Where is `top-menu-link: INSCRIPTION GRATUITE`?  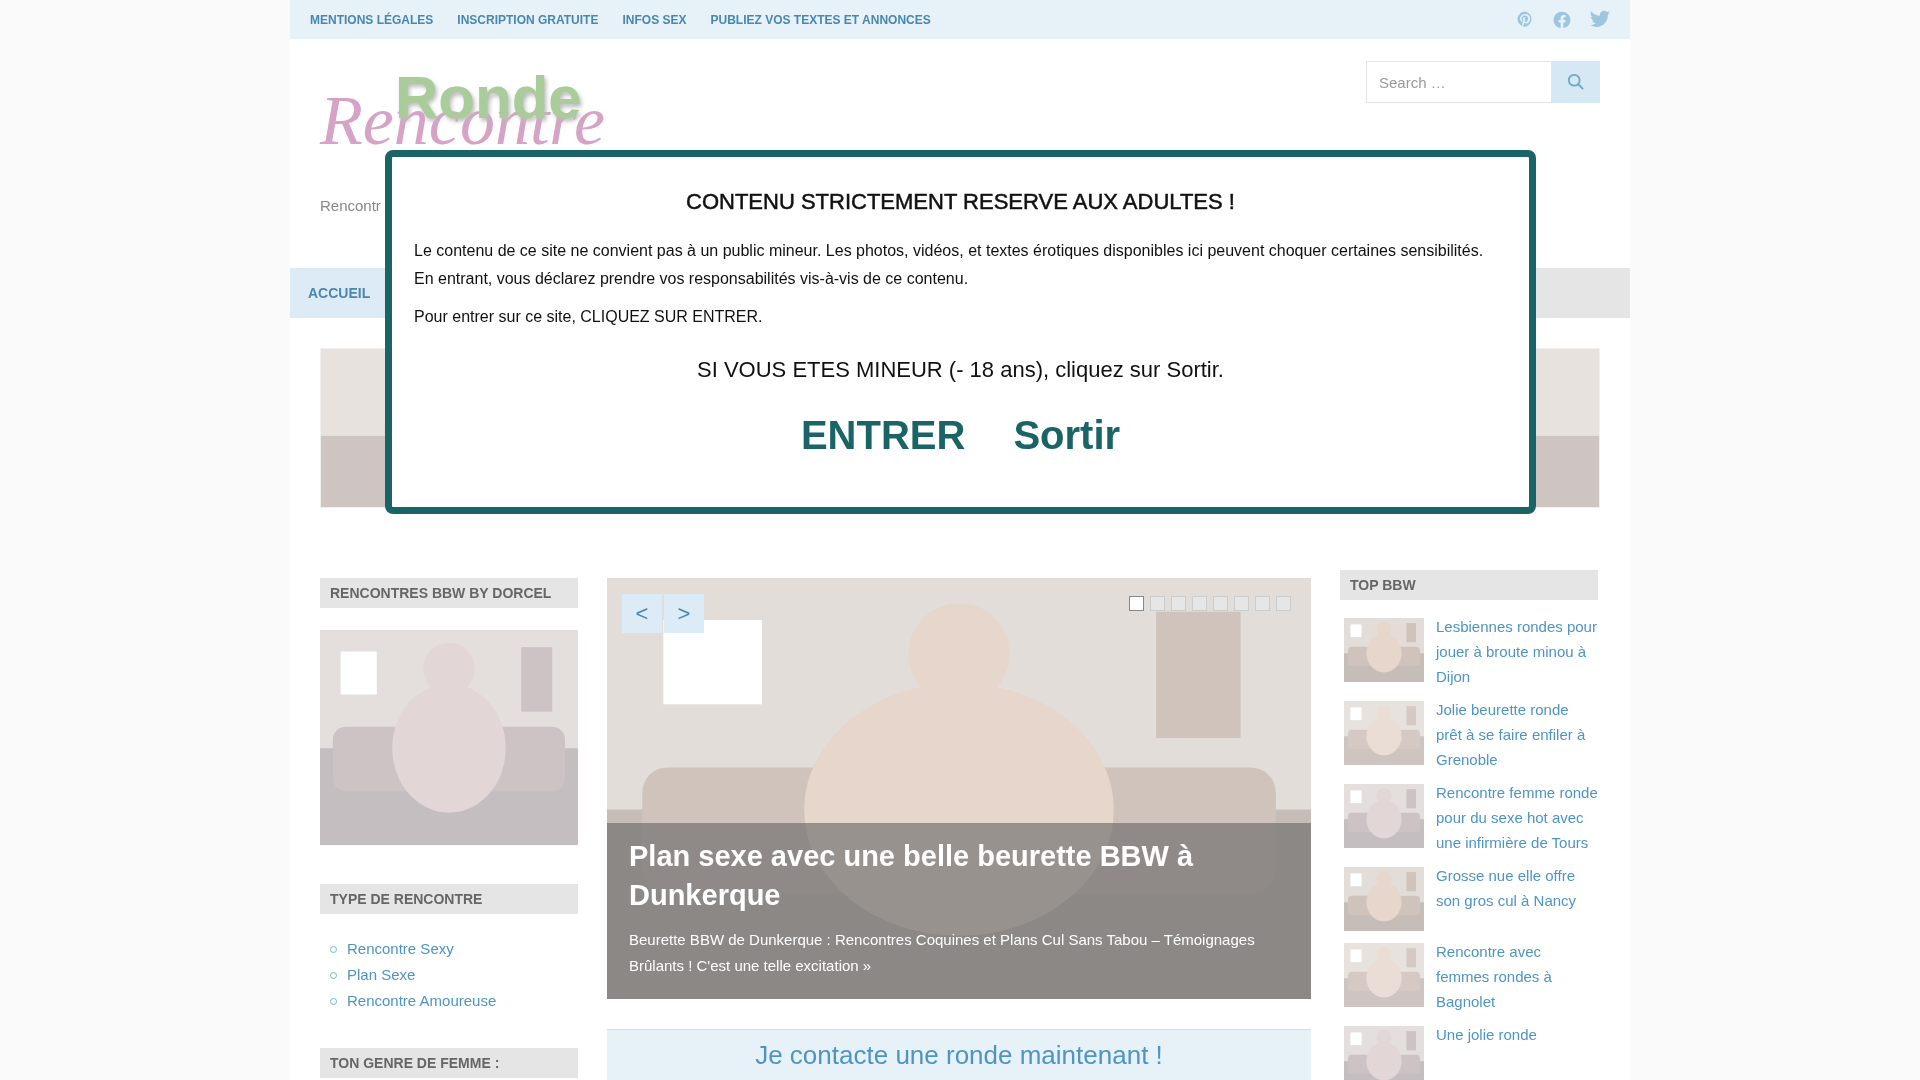 top-menu-link: INSCRIPTION GRATUITE is located at coordinates (528, 19).